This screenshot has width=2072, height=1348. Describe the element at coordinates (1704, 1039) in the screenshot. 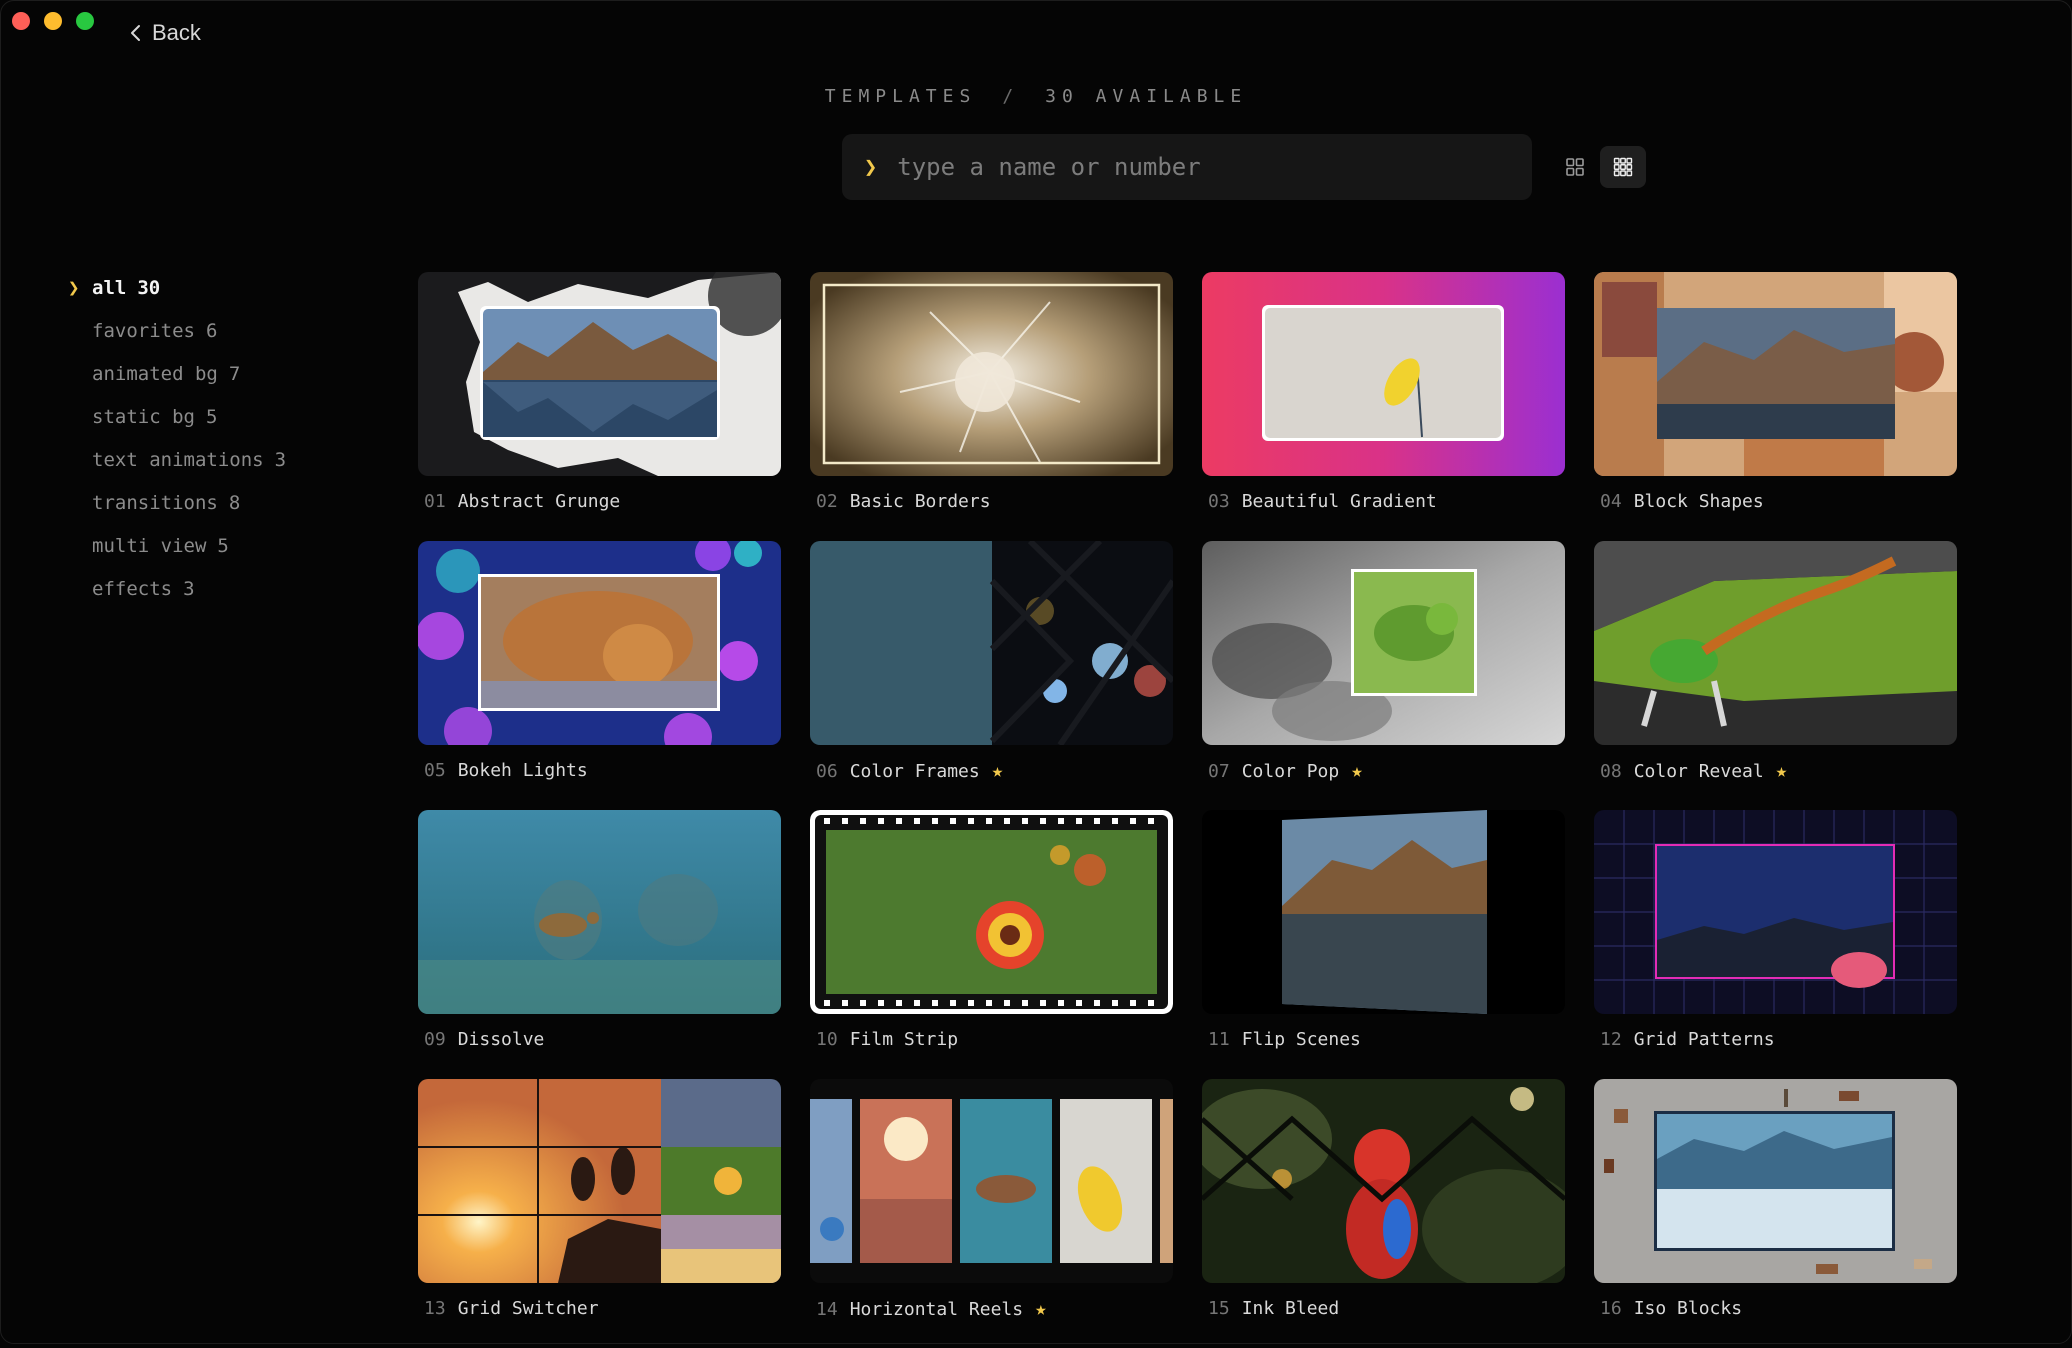

I see `template-name: Grid Patterns` at that location.